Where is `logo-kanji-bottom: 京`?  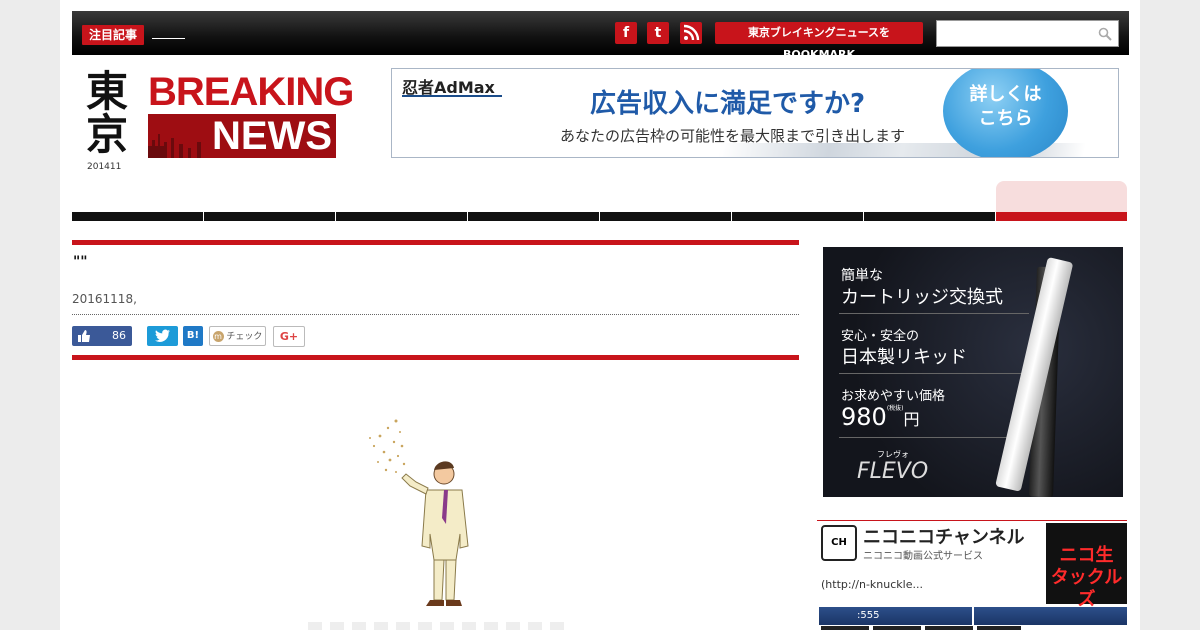 logo-kanji-bottom: 京 is located at coordinates (107, 134).